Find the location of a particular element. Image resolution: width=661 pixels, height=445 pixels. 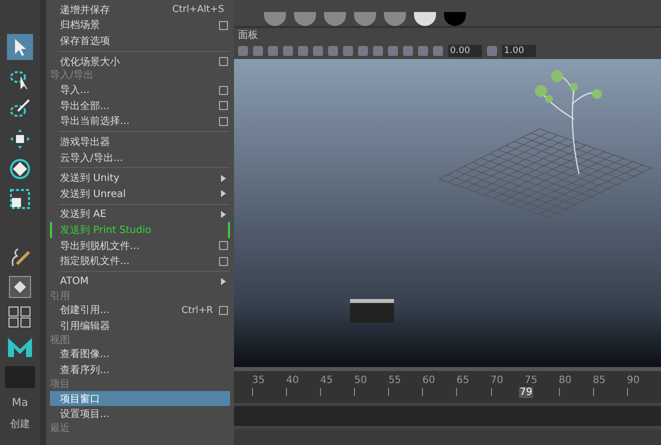

menu-section-header: 项目 is located at coordinates (60, 384).